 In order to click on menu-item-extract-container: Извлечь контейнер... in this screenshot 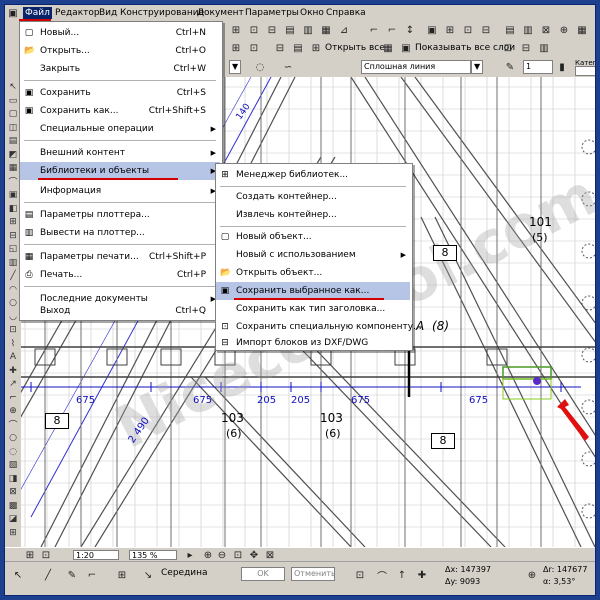, I will do `click(313, 215)`.